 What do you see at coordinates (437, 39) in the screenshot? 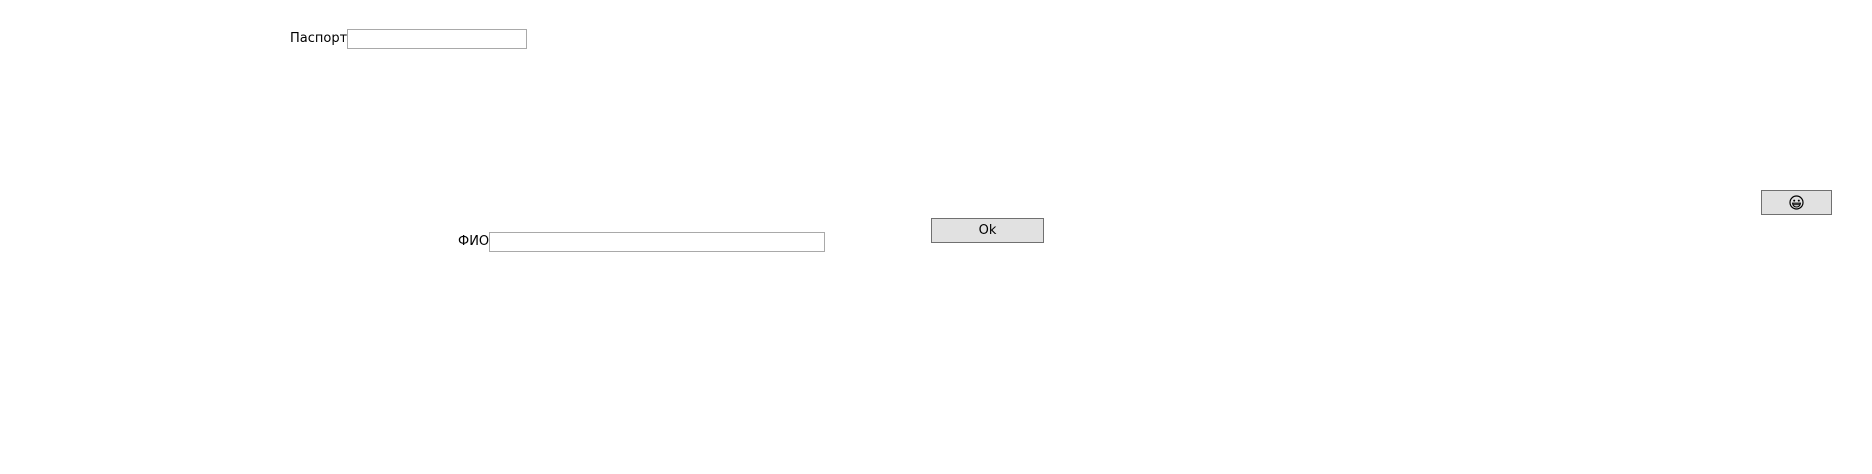
I see `passport-input` at bounding box center [437, 39].